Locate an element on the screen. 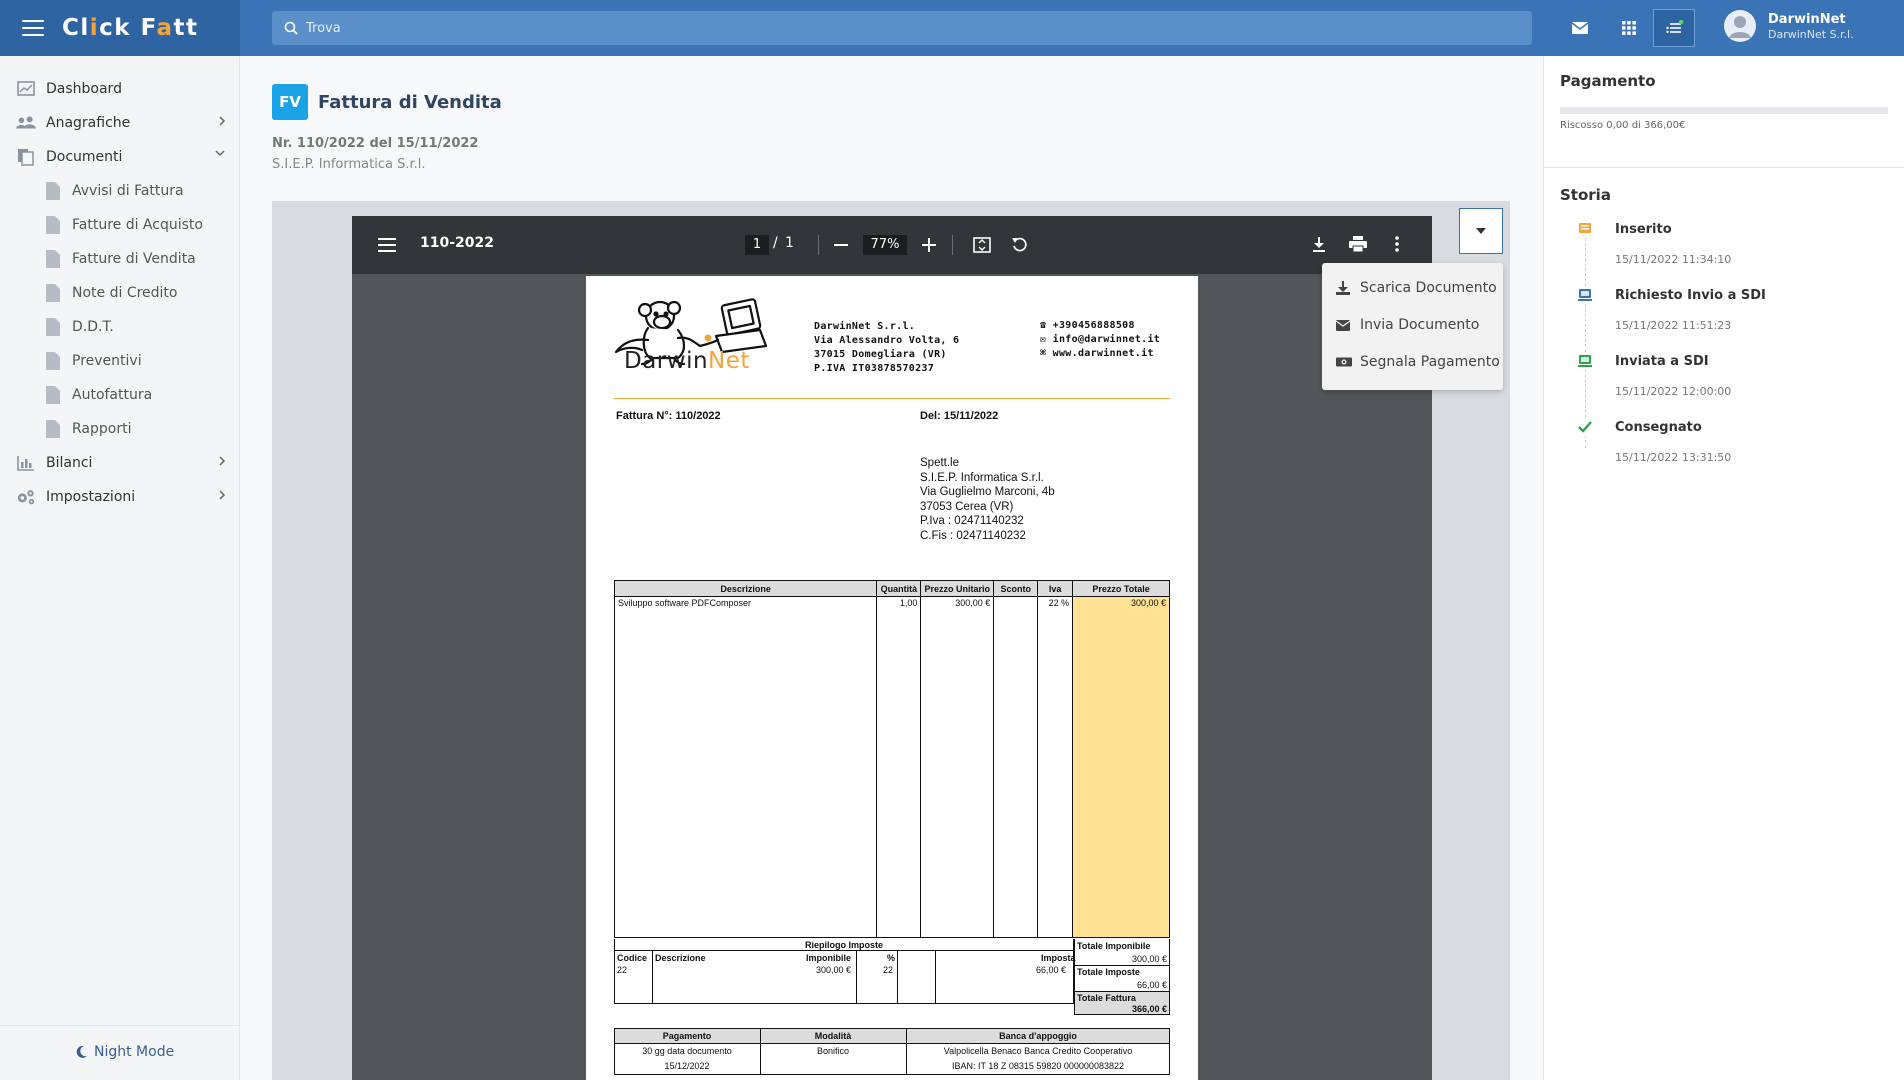 Image resolution: width=1904 pixels, height=1080 pixels. tax-cell-codice: 22 is located at coordinates (622, 970).